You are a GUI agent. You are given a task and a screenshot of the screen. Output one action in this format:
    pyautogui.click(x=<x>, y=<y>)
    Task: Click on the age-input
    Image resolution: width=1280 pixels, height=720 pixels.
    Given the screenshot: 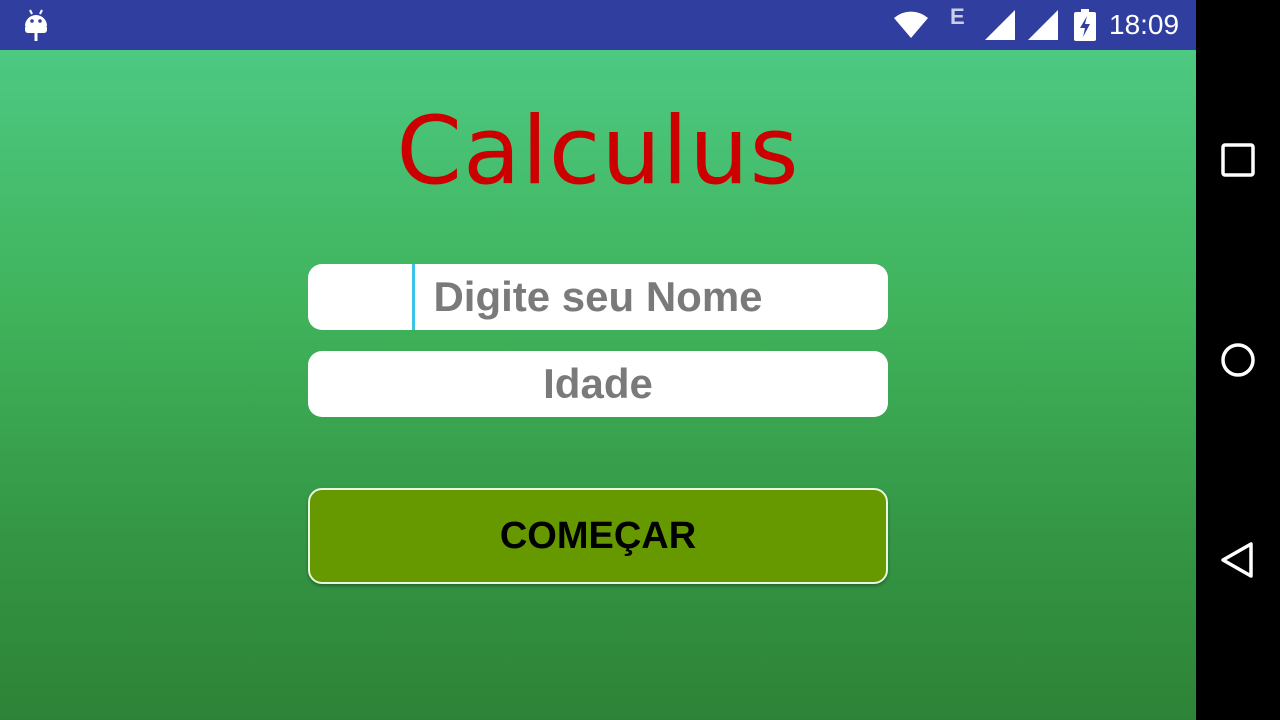 What is the action you would take?
    pyautogui.click(x=598, y=384)
    